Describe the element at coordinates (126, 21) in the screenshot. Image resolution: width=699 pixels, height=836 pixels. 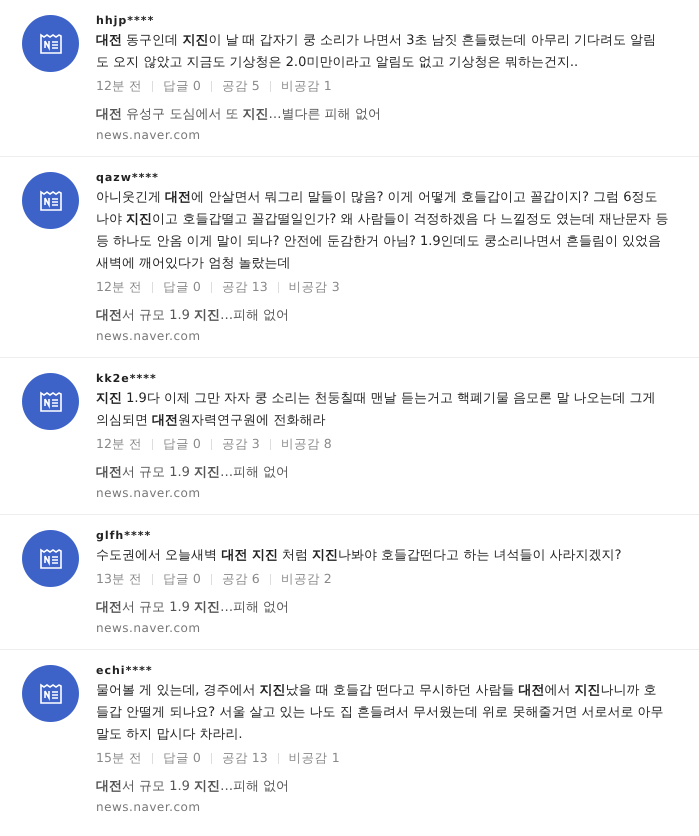
I see `username: hhjp****` at that location.